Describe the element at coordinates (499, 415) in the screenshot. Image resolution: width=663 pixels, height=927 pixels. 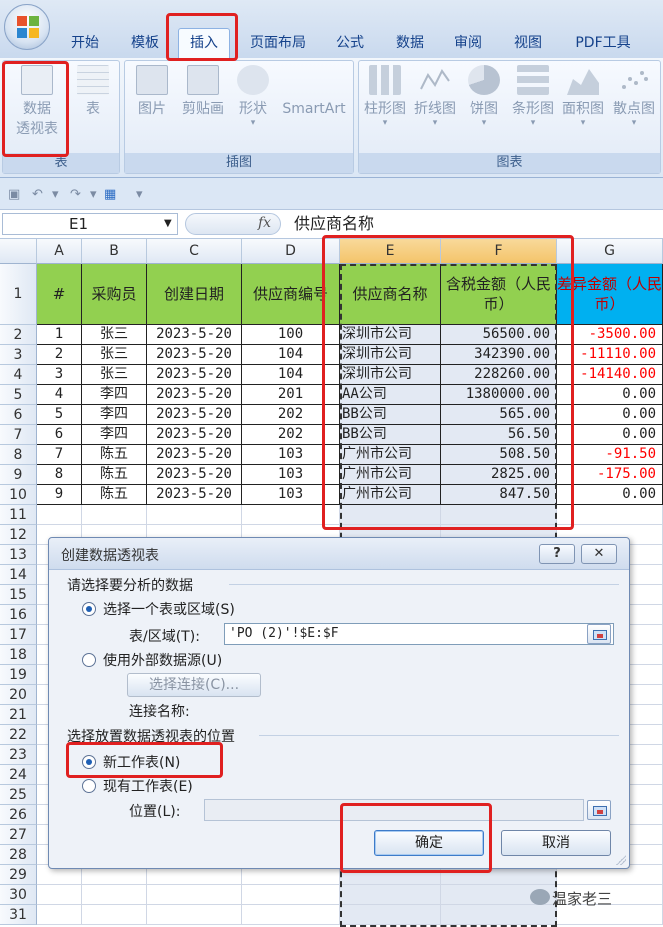
I see `table-cell: 565.00` at that location.